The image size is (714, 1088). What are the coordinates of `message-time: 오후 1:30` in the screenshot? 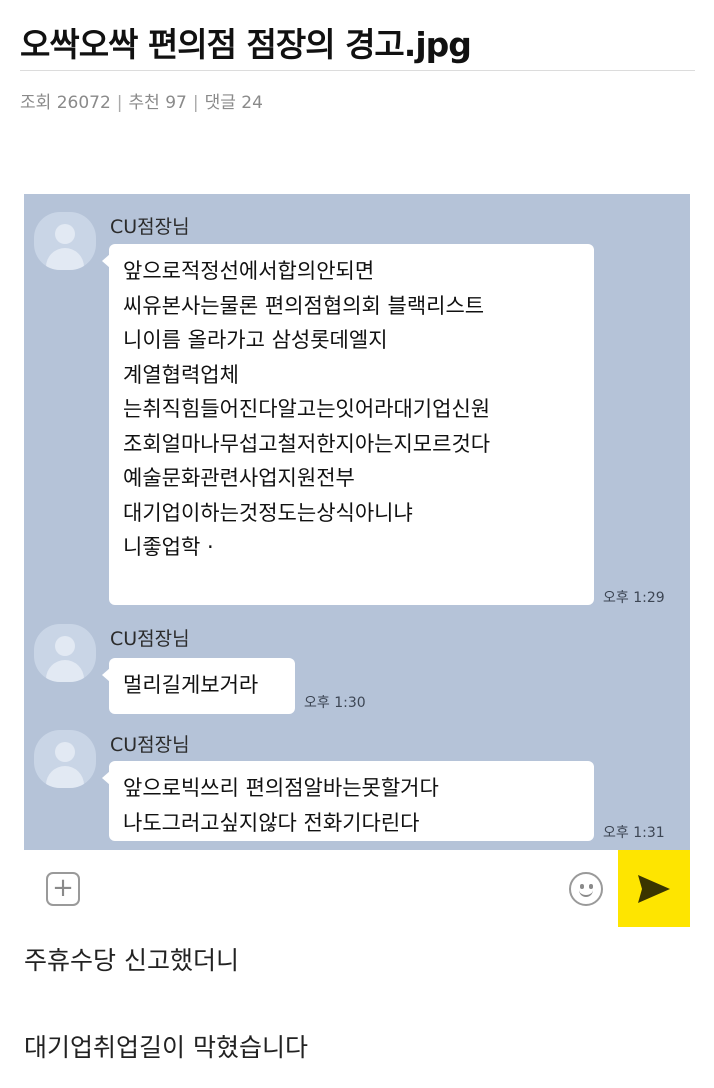 It's located at (335, 703).